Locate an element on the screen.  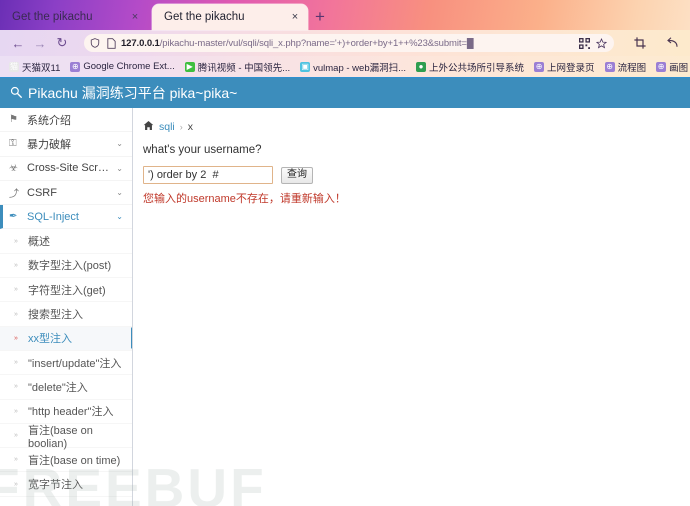
sidebar-subitem-3: » 字符型注入(get) is located at coordinates (66, 290).